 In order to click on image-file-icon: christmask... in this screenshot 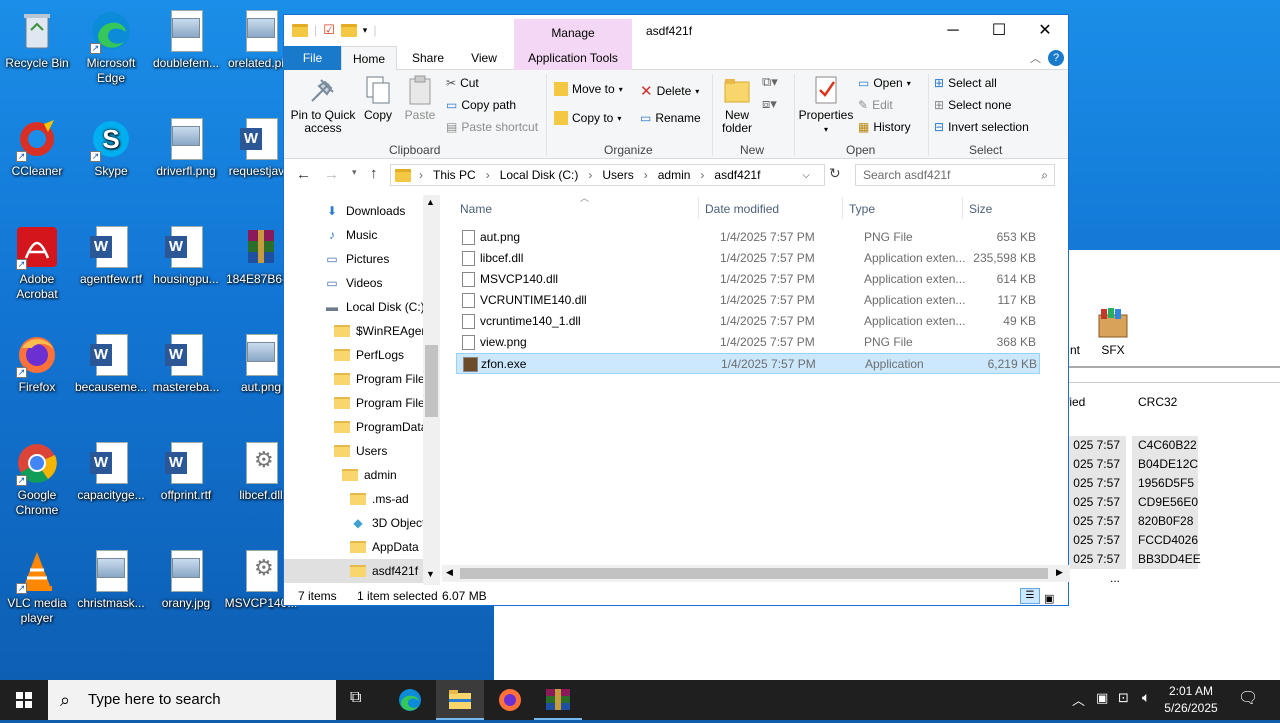, I will do `click(111, 579)`.